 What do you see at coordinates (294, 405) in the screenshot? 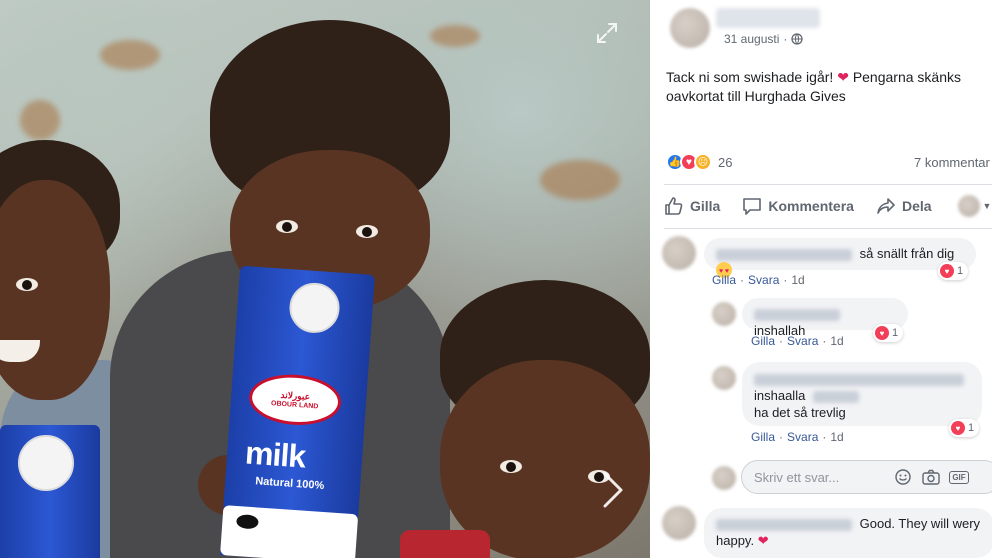
I see `brand-latin: OBOUR LAND` at bounding box center [294, 405].